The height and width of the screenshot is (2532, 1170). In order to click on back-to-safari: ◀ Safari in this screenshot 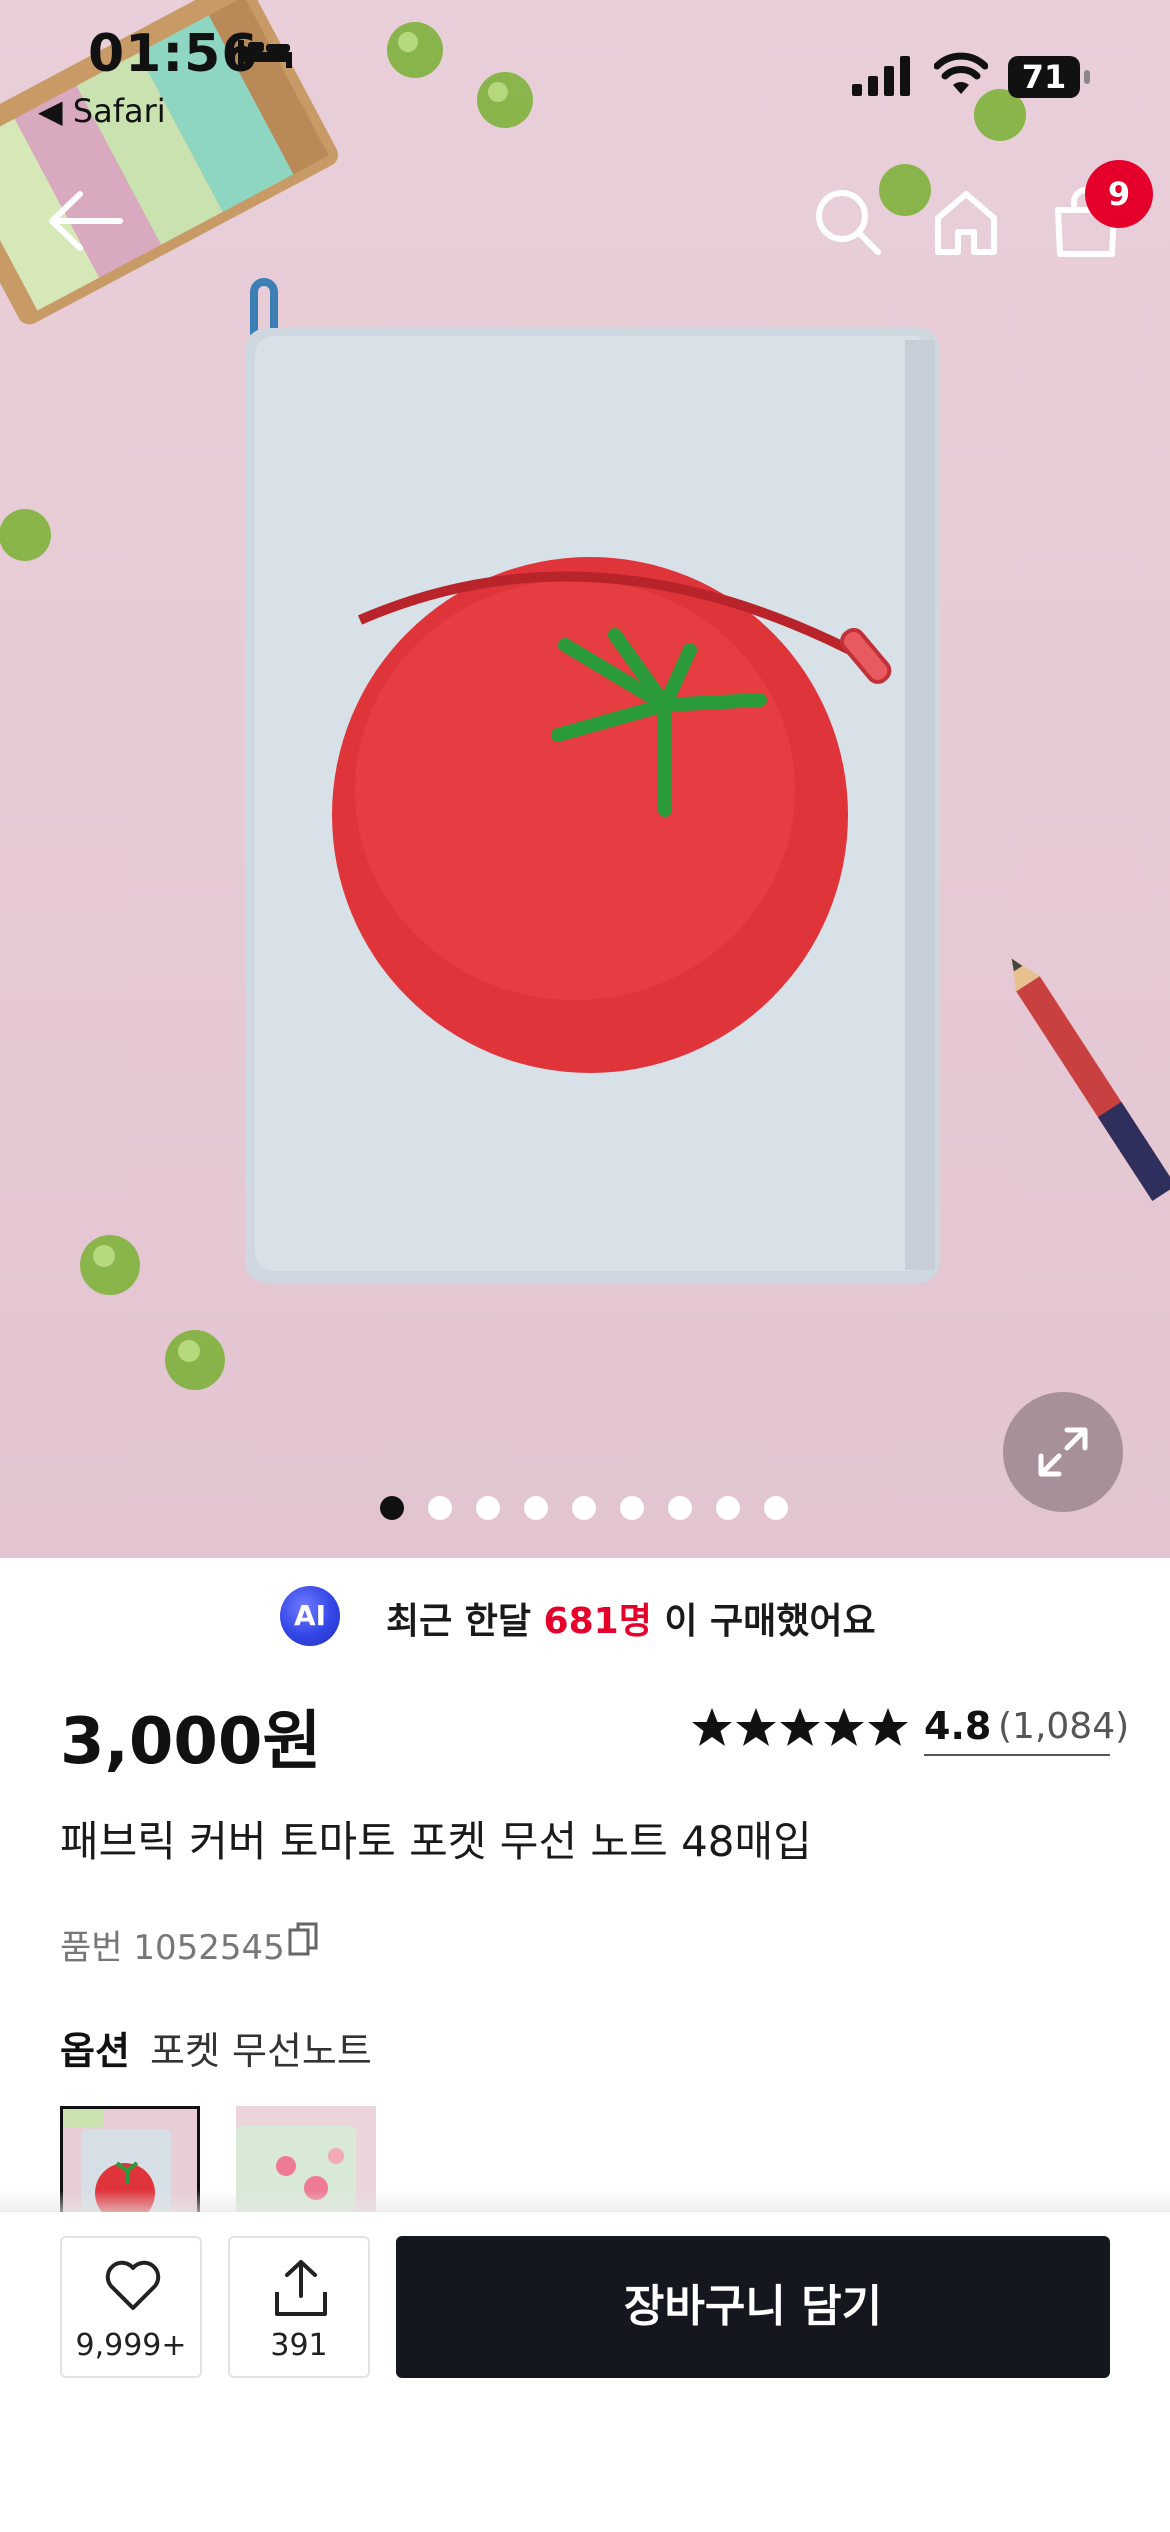, I will do `click(102, 111)`.